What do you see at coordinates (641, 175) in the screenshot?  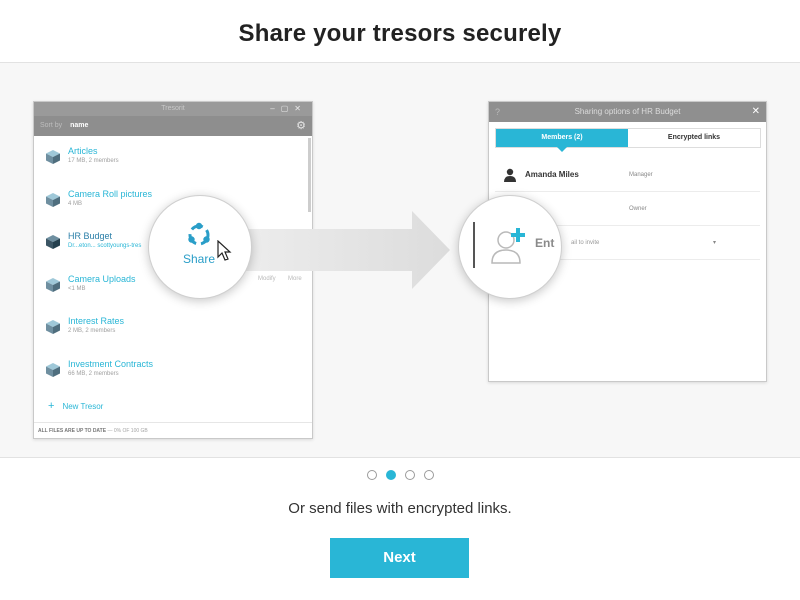 I see `member-role: Manager` at bounding box center [641, 175].